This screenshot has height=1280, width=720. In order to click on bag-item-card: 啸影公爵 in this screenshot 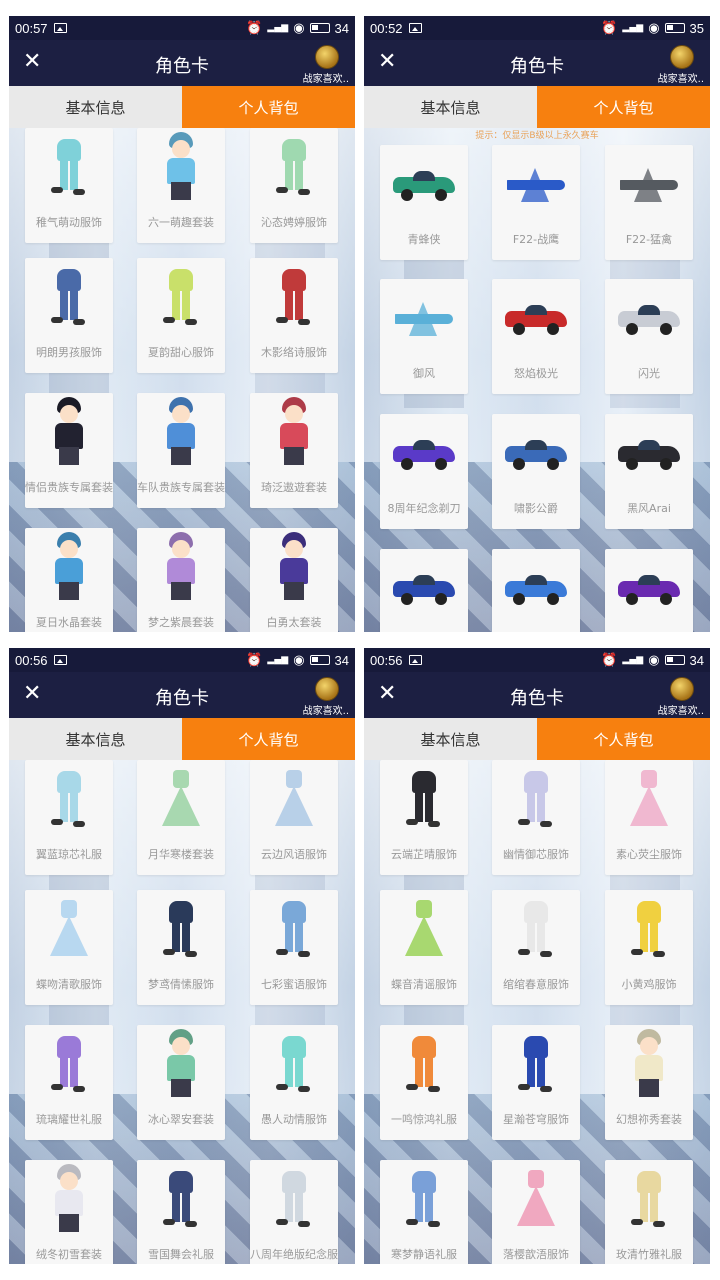, I will do `click(536, 471)`.